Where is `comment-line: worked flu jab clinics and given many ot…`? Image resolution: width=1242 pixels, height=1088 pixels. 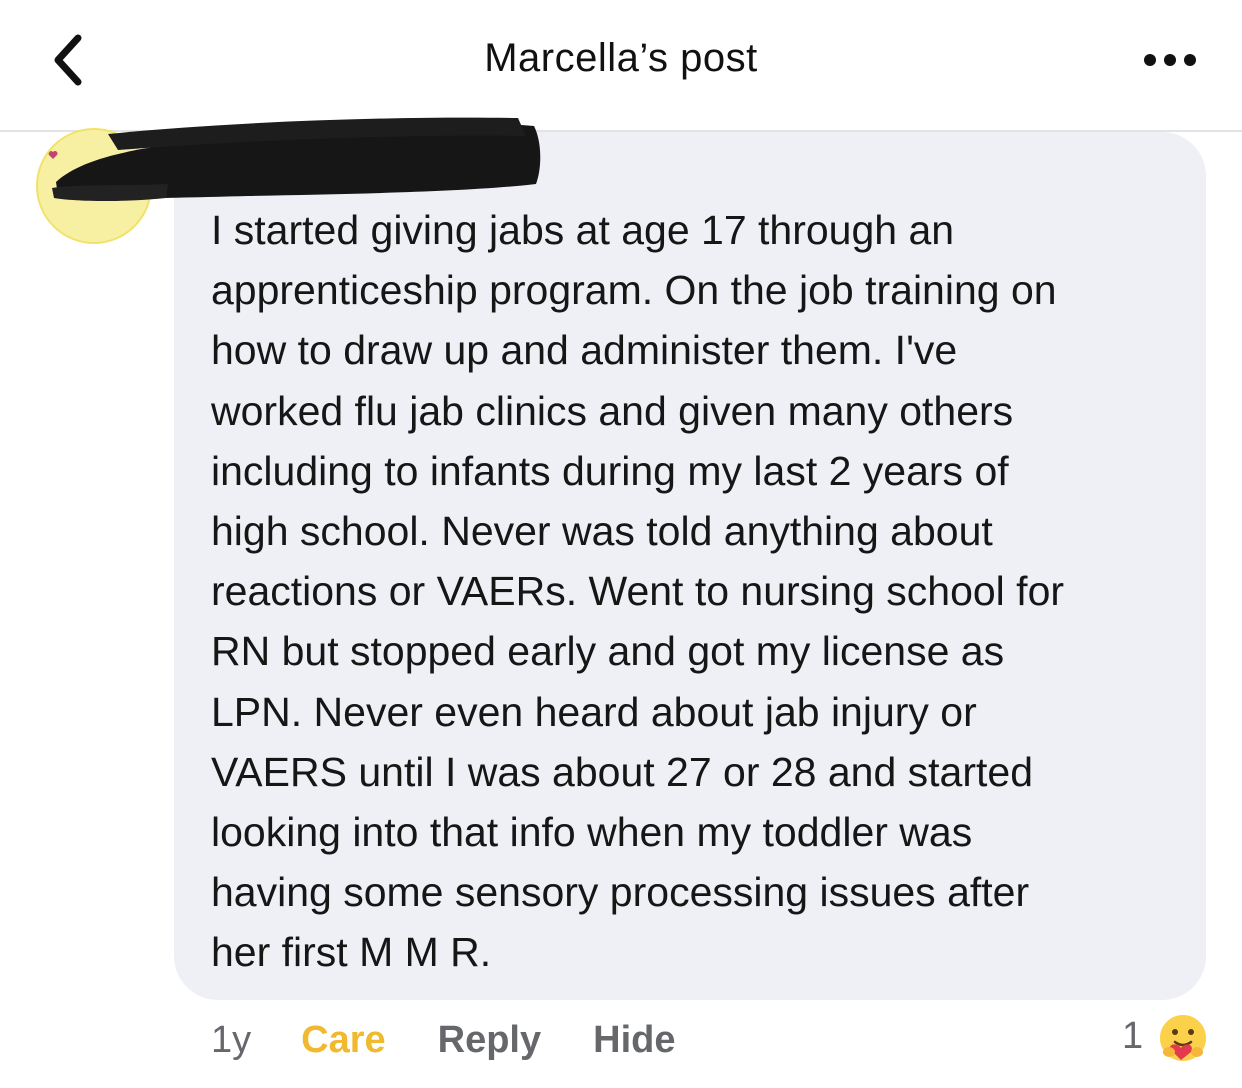 comment-line: worked flu jab clinics and given many ot… is located at coordinates (612, 410).